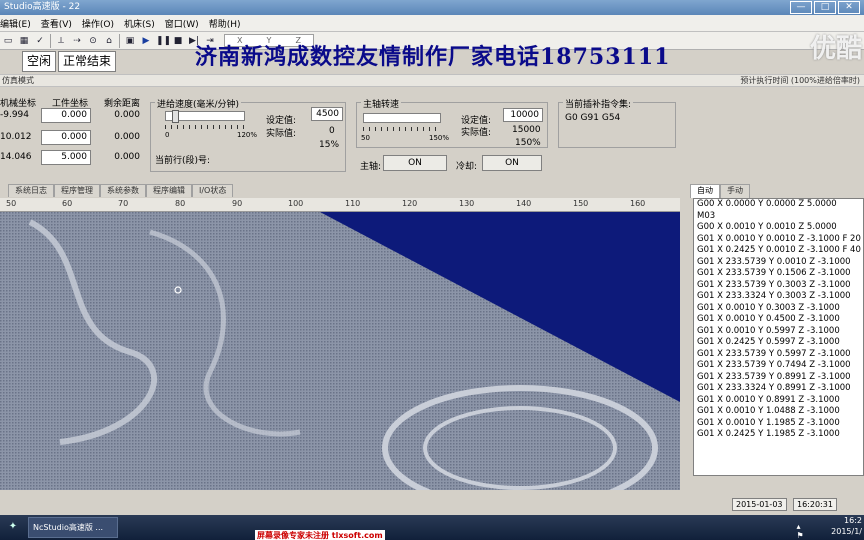 Image resolution: width=864 pixels, height=540 pixels. What do you see at coordinates (801, 7) in the screenshot?
I see `minimize-button: —` at bounding box center [801, 7].